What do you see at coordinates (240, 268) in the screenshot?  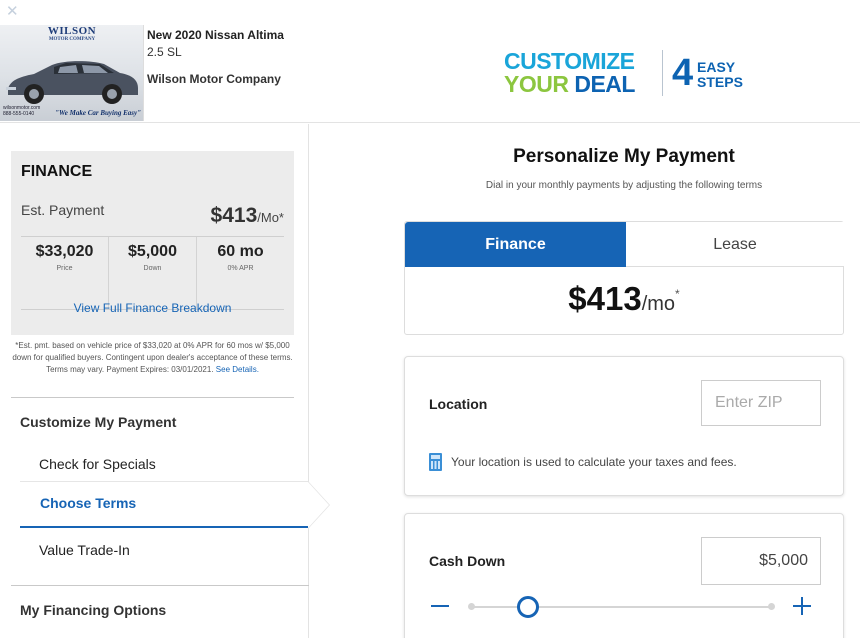 I see `apr-label: 0% APR` at bounding box center [240, 268].